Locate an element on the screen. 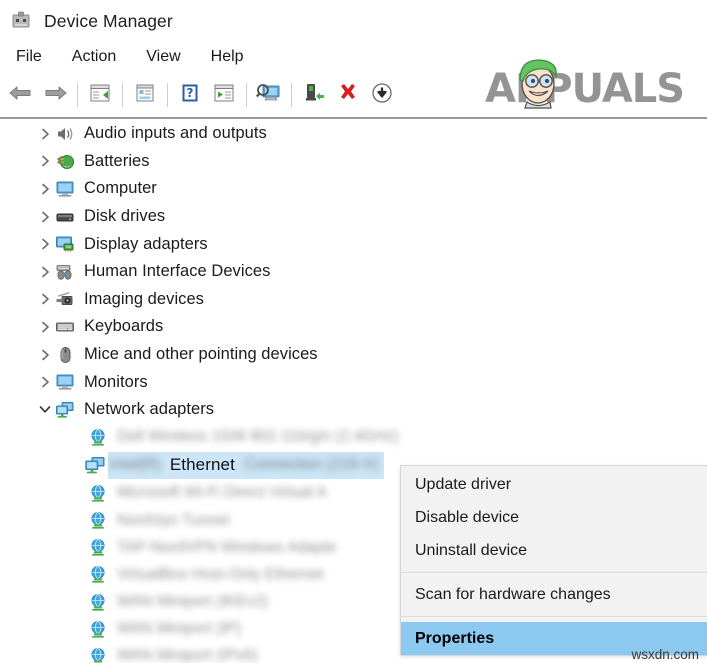 Image resolution: width=707 pixels, height=663 pixels. mouse-icon is located at coordinates (65, 355).